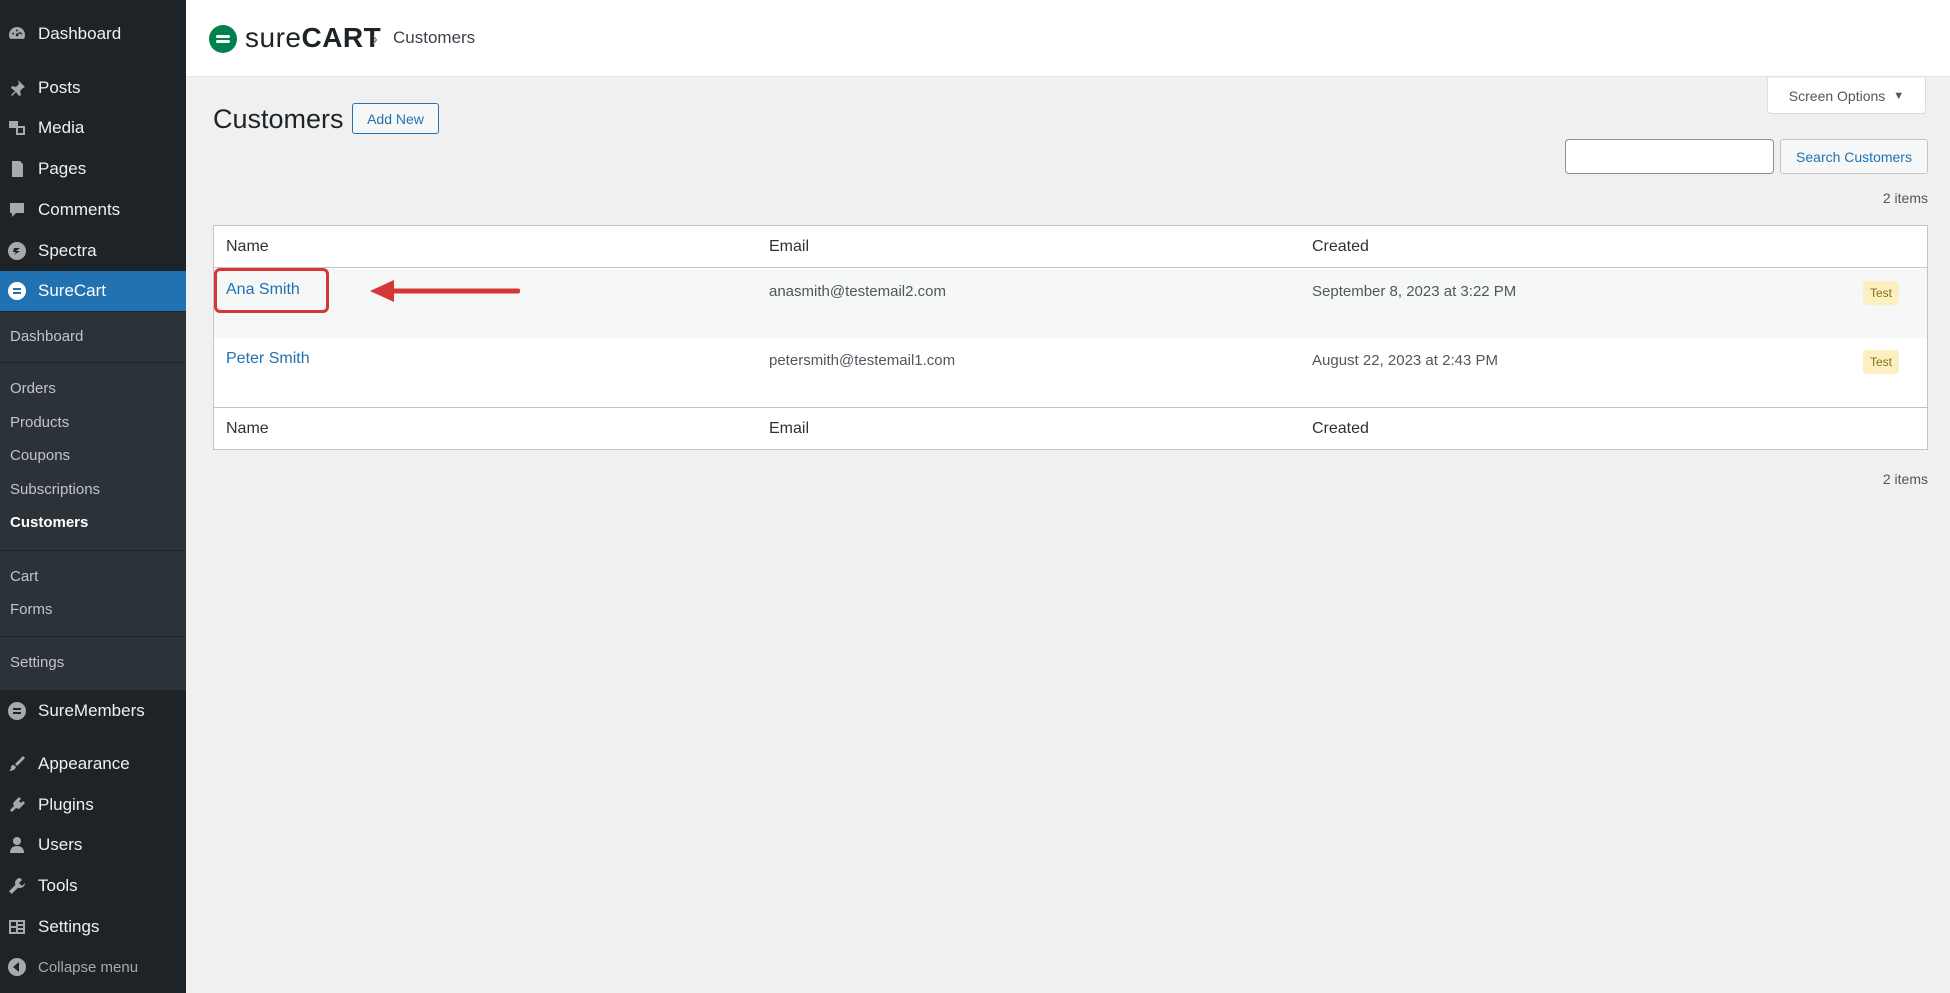 This screenshot has width=1950, height=993. What do you see at coordinates (1669, 156) in the screenshot?
I see `search-input` at bounding box center [1669, 156].